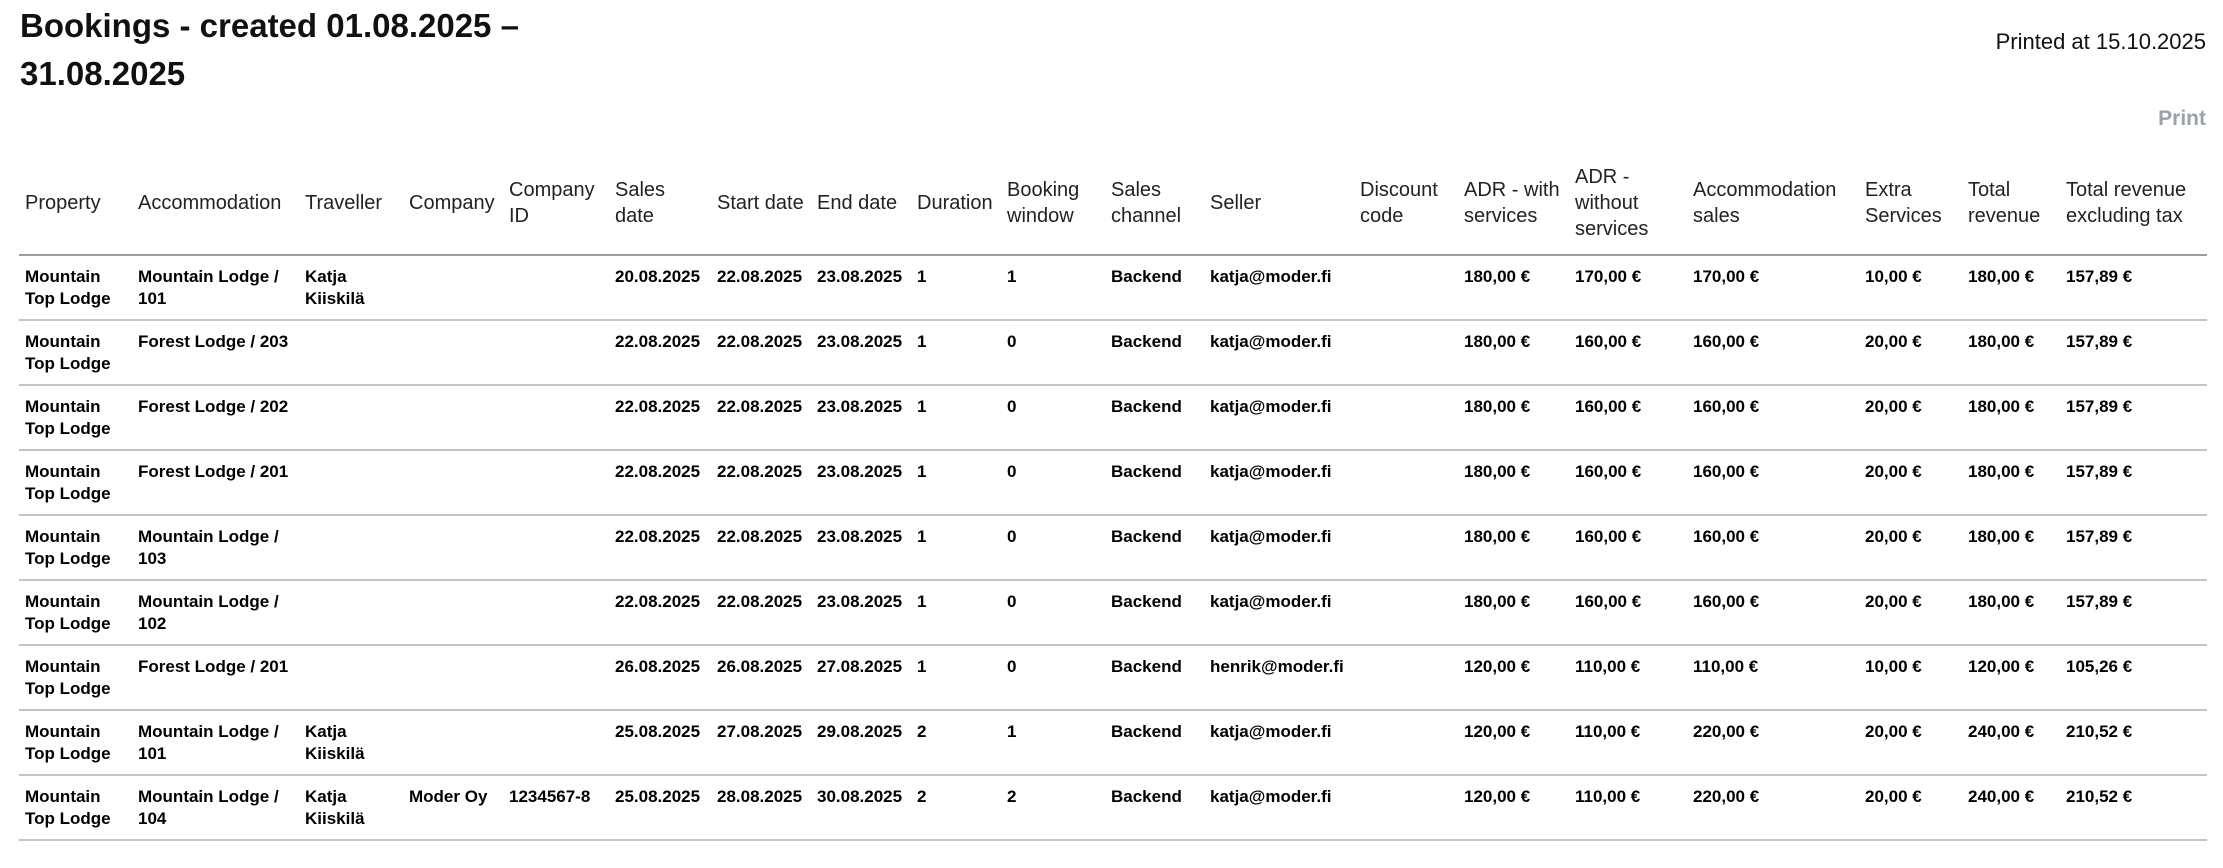 The width and height of the screenshot is (2223, 868). What do you see at coordinates (453, 808) in the screenshot?
I see `cell-company: Moder Oy` at bounding box center [453, 808].